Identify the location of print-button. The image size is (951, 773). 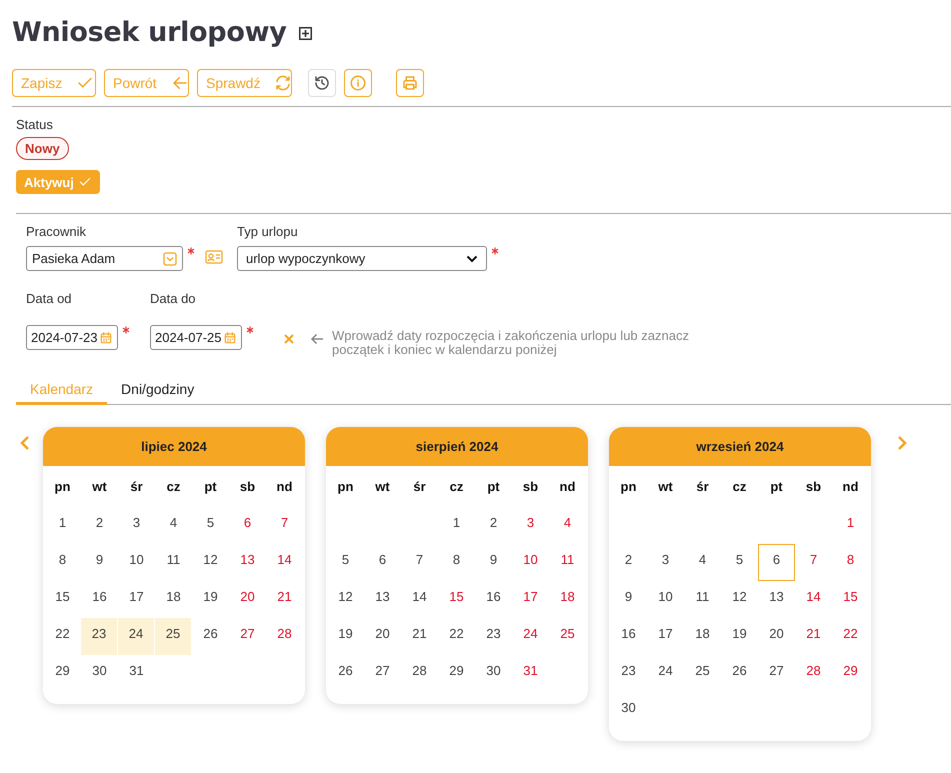
(410, 83).